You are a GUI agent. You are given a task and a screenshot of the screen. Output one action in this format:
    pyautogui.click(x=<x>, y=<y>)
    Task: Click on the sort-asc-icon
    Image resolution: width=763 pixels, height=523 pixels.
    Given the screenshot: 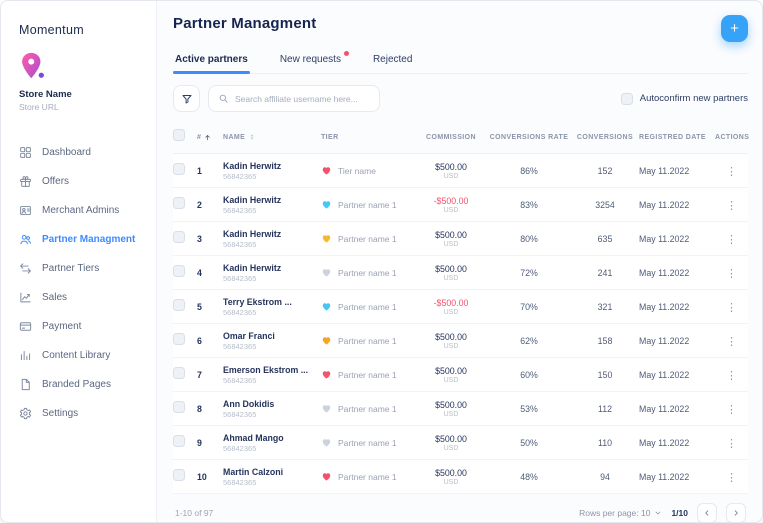 What is the action you would take?
    pyautogui.click(x=207, y=137)
    